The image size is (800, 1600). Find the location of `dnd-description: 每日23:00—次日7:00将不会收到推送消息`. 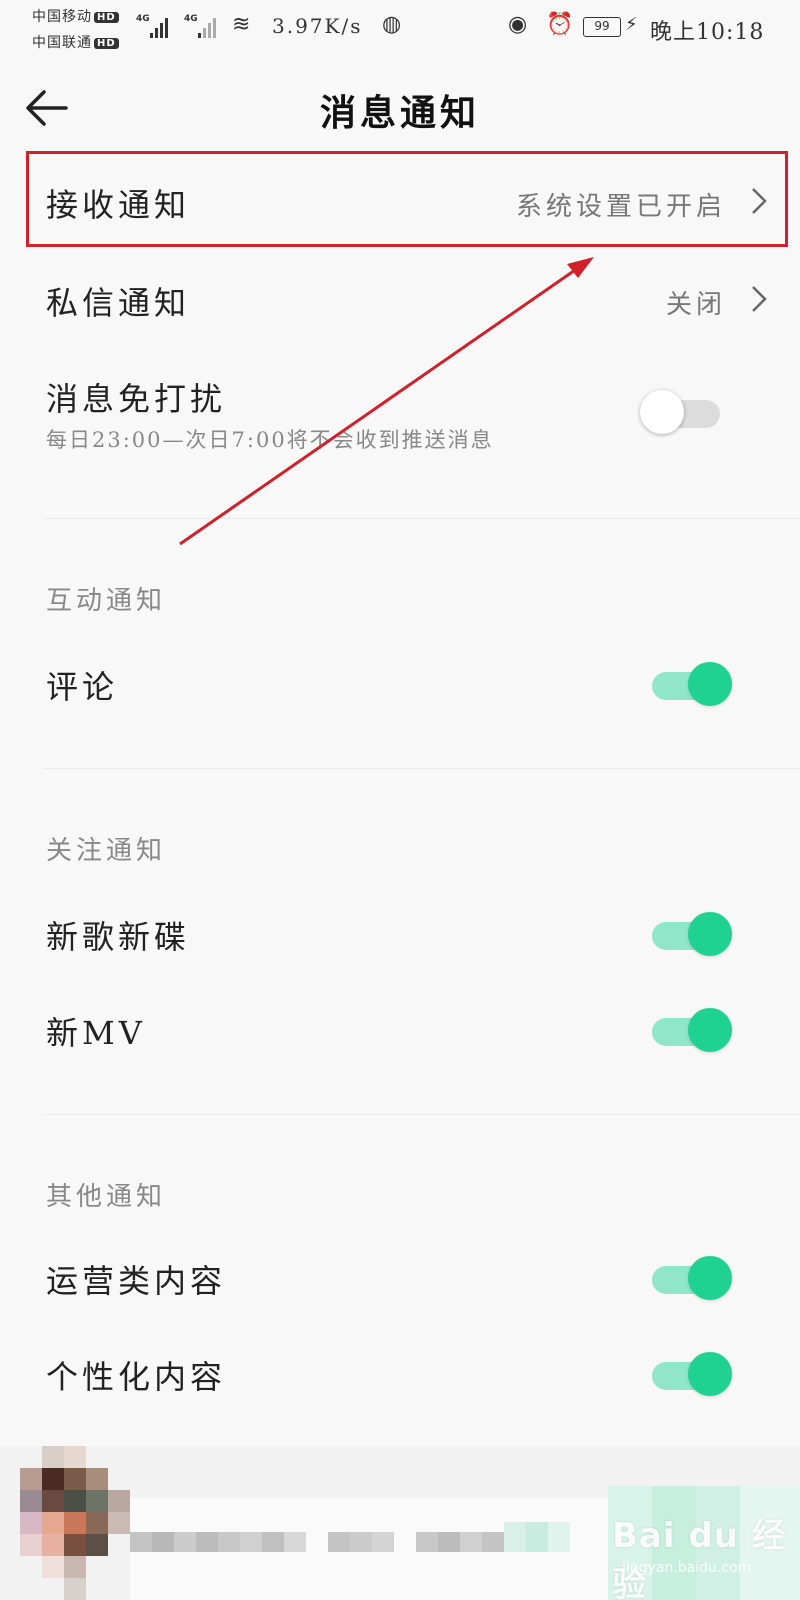

dnd-description: 每日23:00—次日7:00将不会收到推送消息 is located at coordinates (270, 440).